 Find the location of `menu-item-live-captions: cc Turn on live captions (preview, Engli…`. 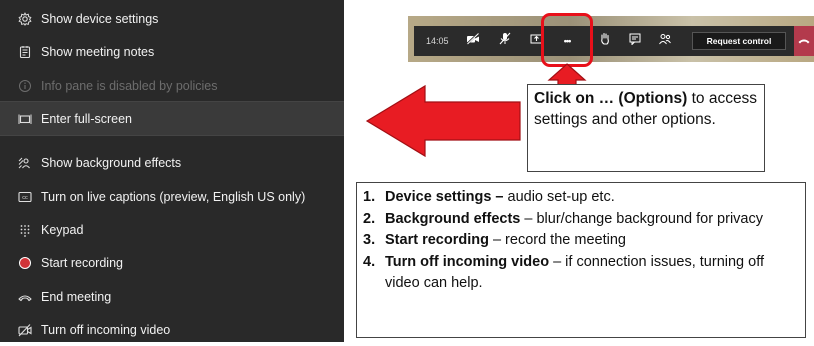

menu-item-live-captions: cc Turn on live captions (preview, Engli… is located at coordinates (172, 196).